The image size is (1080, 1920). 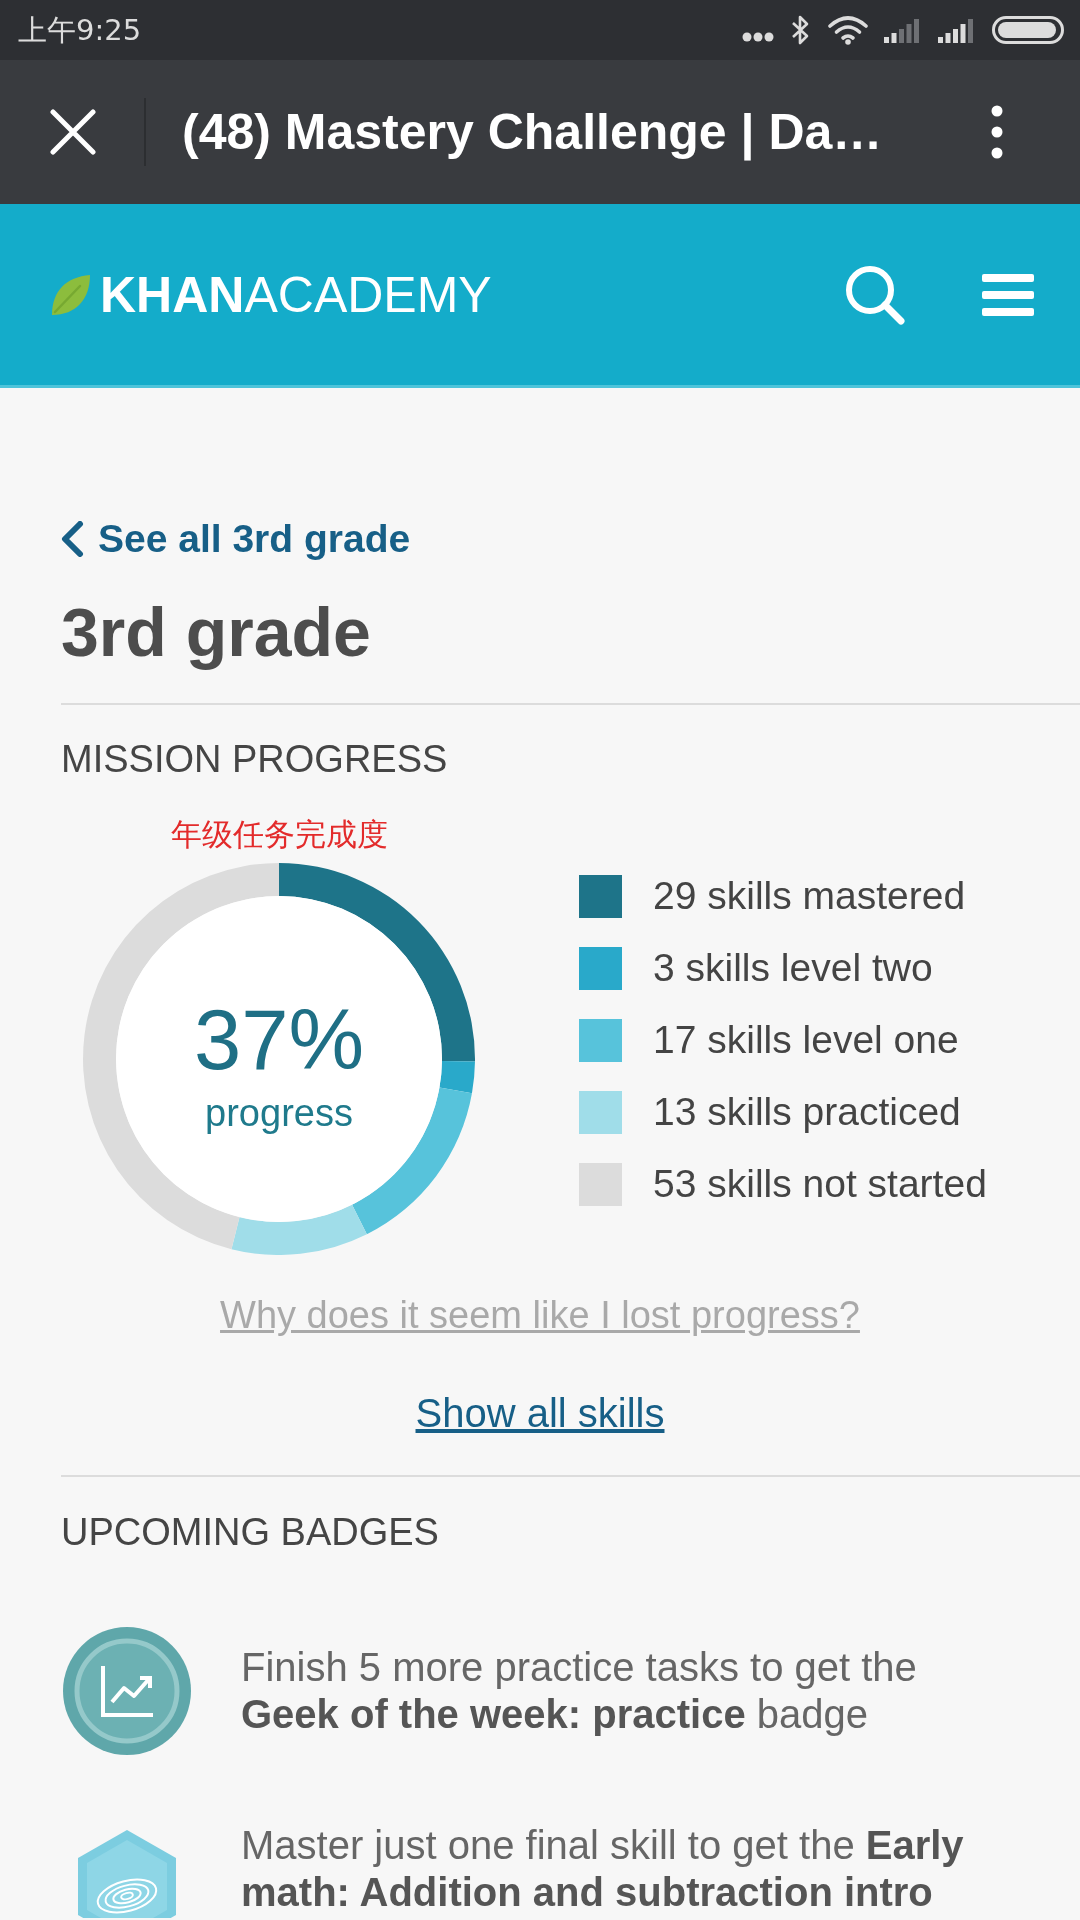 What do you see at coordinates (807, 1112) in the screenshot?
I see `legend-label: 13 skills practiced` at bounding box center [807, 1112].